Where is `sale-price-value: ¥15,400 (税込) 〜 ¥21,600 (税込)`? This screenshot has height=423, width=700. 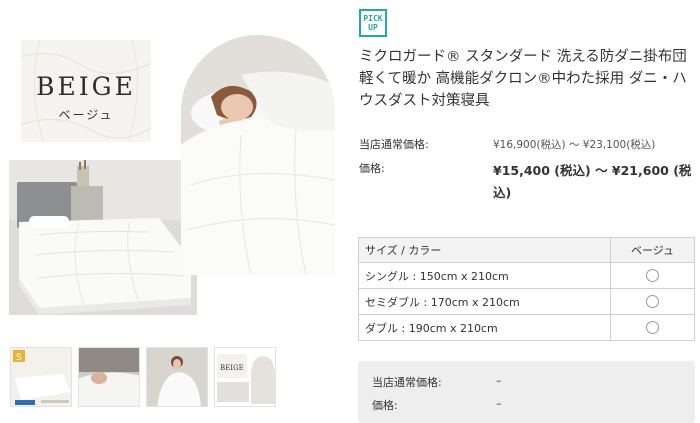 sale-price-value: ¥15,400 (税込) 〜 ¥21,600 (税込) is located at coordinates (592, 181).